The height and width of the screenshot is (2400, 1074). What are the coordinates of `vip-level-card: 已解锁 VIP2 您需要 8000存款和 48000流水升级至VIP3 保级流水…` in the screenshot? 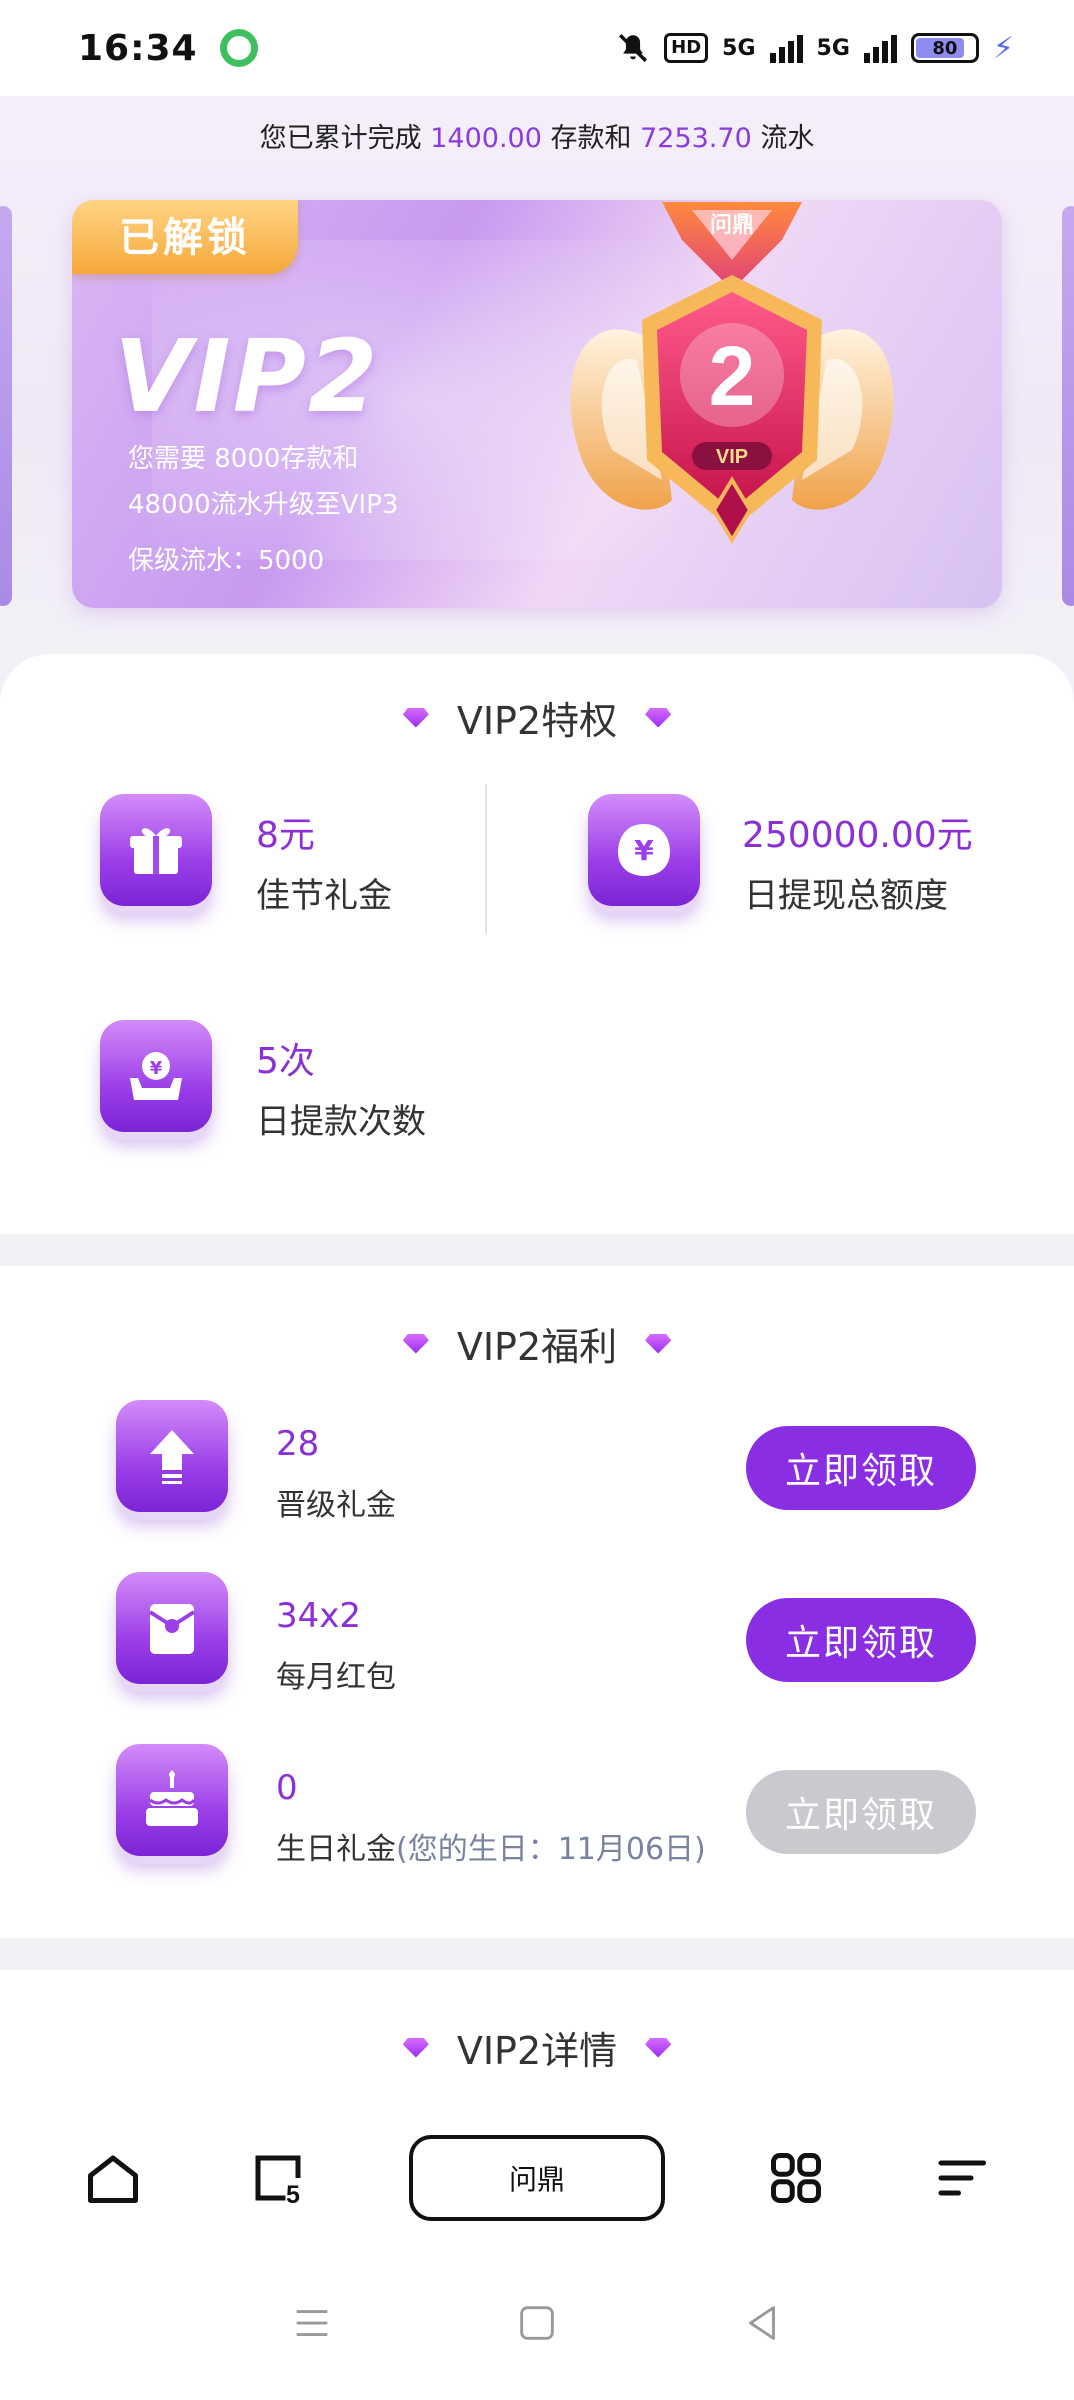 It's located at (537, 404).